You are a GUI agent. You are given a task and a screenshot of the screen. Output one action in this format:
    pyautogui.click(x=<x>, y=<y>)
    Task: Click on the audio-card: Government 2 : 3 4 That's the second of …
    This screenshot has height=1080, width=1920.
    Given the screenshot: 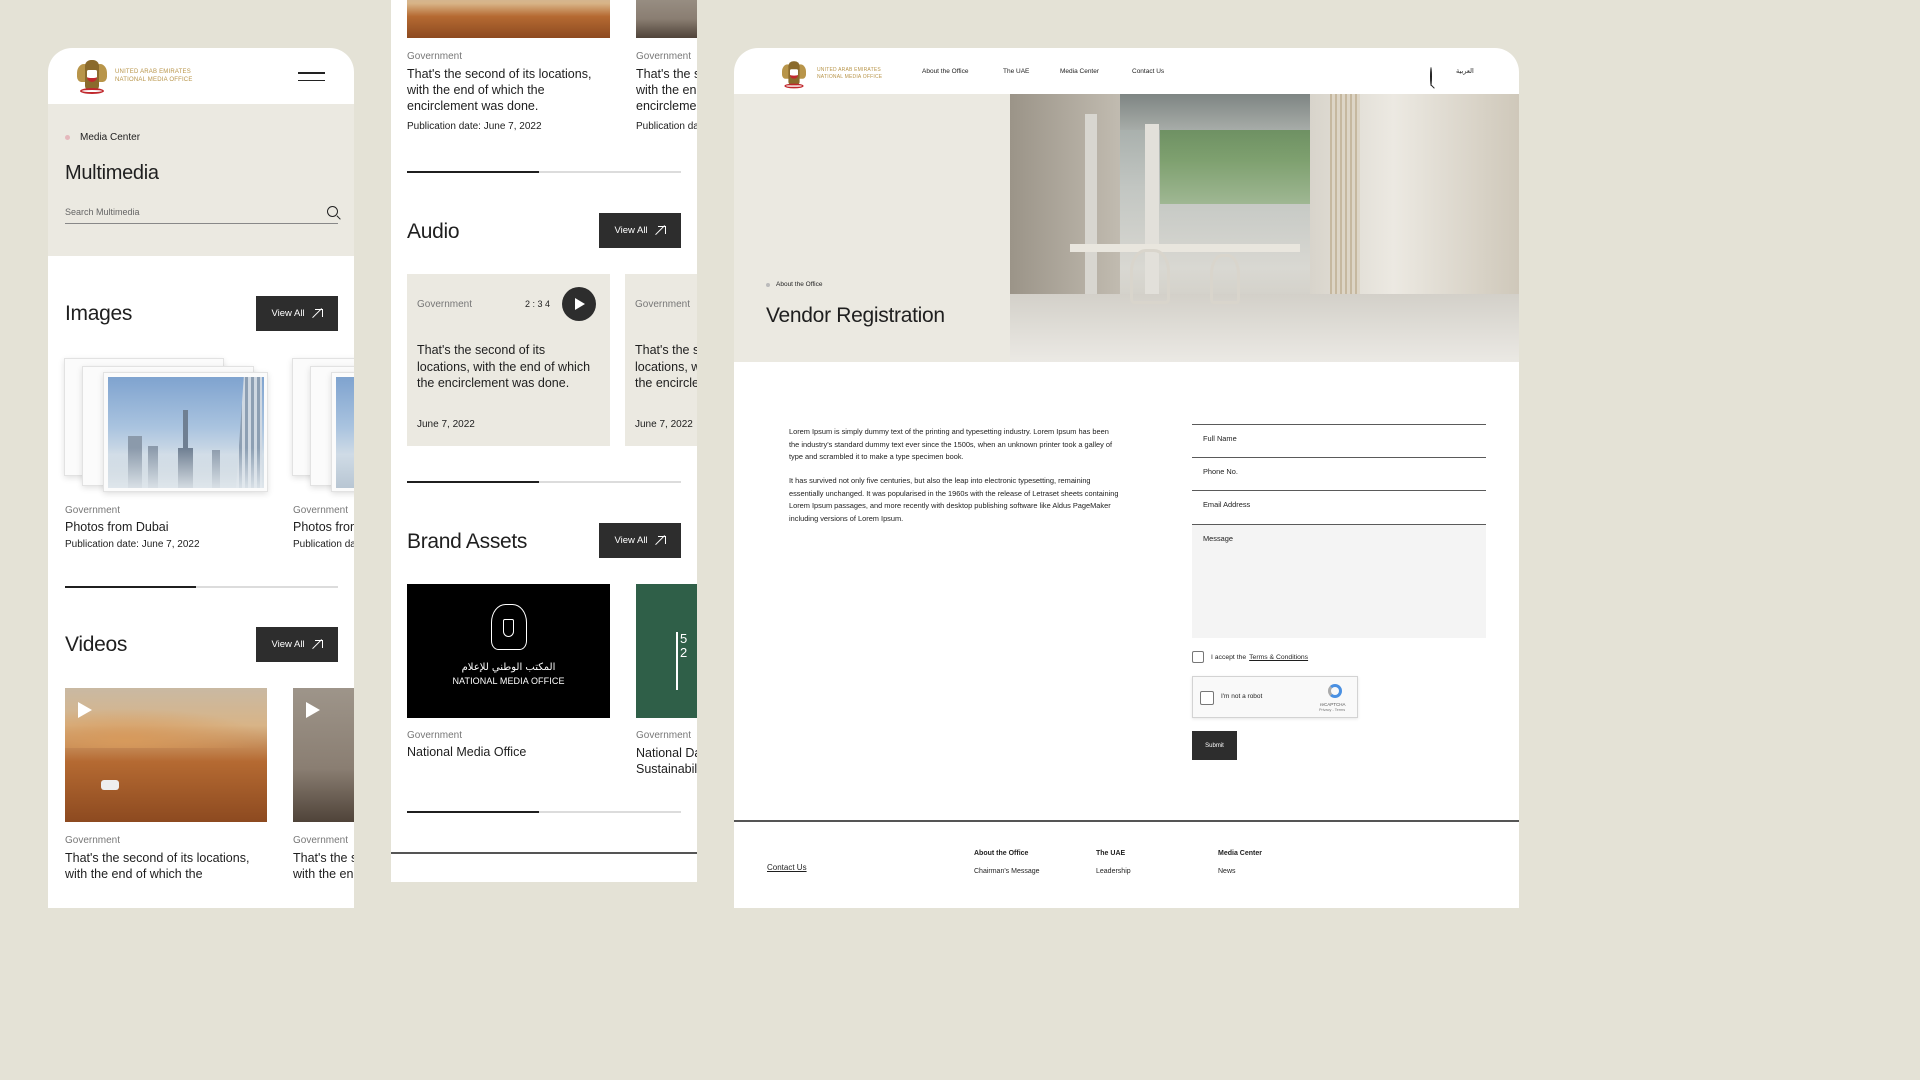 What is the action you would take?
    pyautogui.click(x=508, y=360)
    